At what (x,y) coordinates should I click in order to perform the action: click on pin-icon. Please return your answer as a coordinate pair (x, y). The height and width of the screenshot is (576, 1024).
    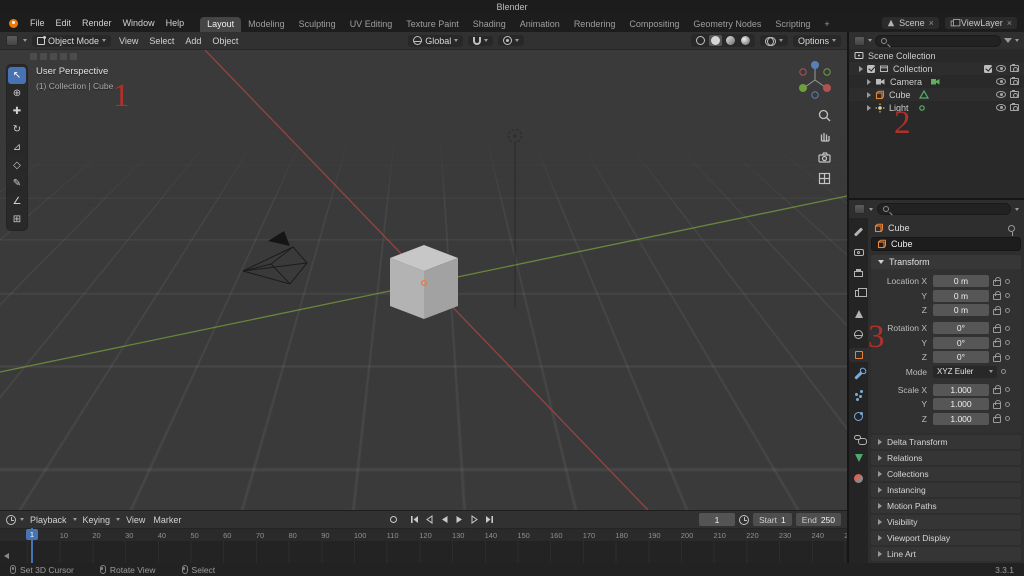
    Looking at the image, I should click on (1011, 230).